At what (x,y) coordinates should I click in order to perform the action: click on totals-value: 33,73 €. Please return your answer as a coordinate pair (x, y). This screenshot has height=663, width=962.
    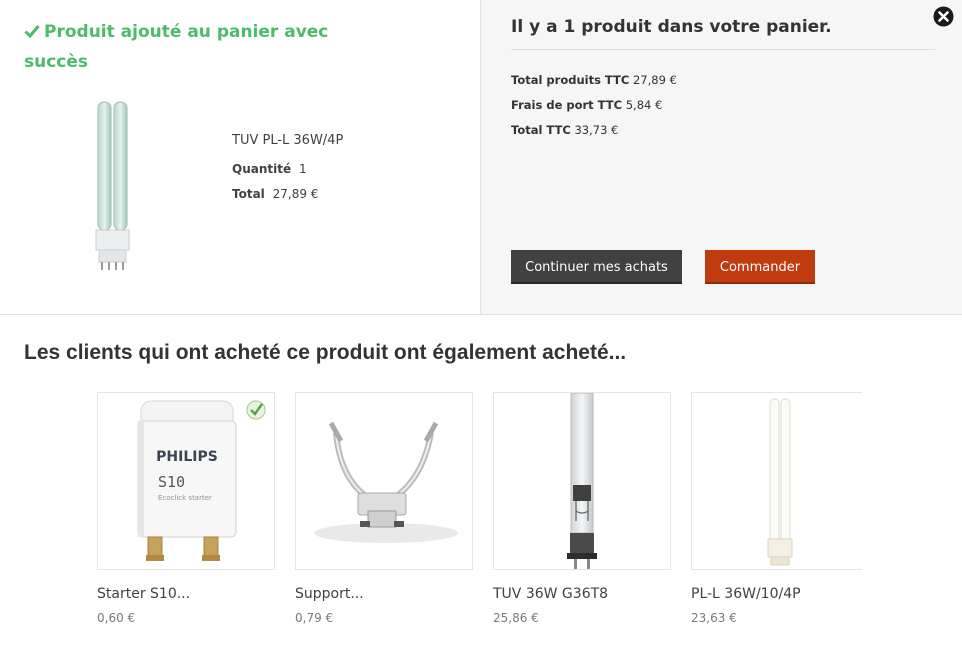
    Looking at the image, I should click on (596, 130).